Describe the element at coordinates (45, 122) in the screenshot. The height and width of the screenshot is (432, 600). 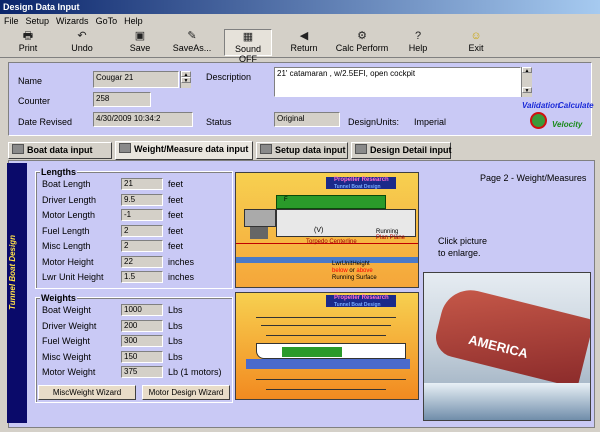
I see `date-revised-label: Date Revised` at that location.